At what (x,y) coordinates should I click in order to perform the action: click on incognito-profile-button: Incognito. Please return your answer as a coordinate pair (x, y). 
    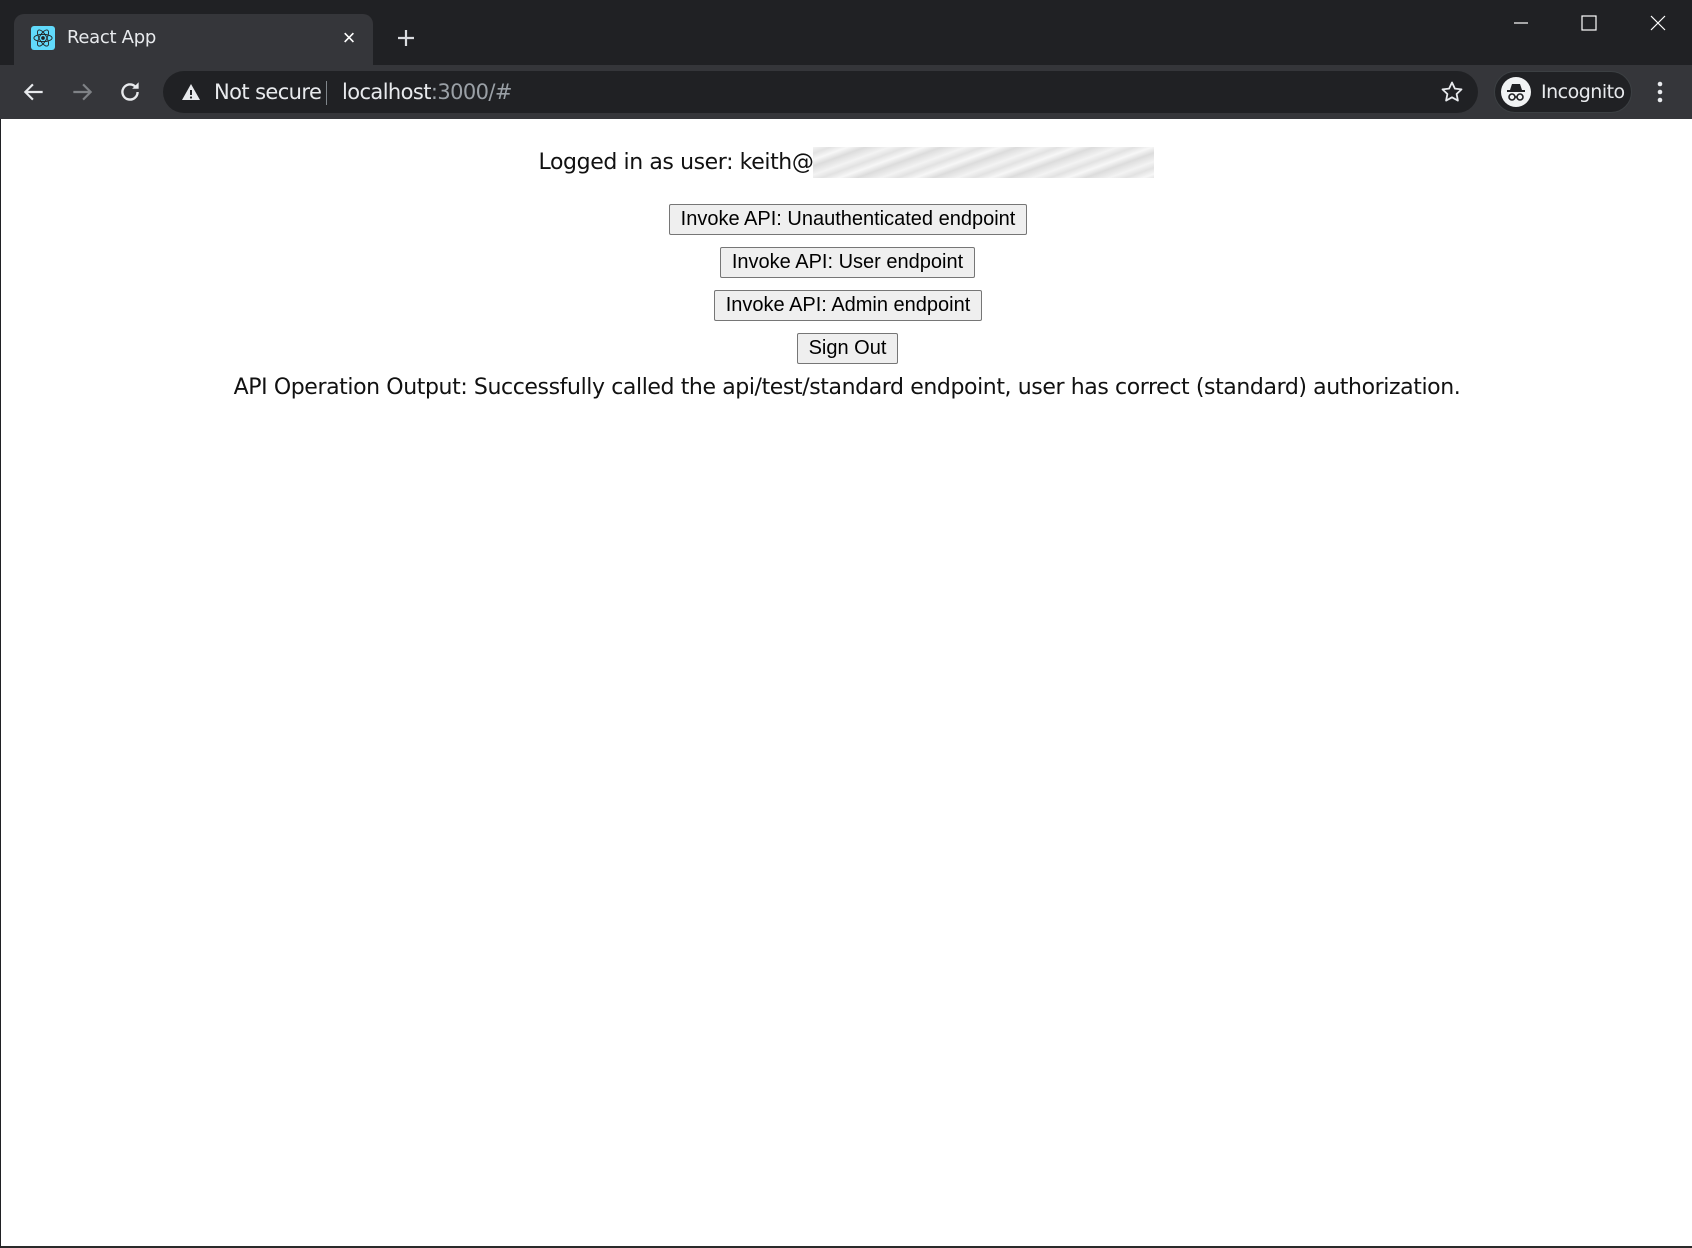
    Looking at the image, I should click on (1563, 92).